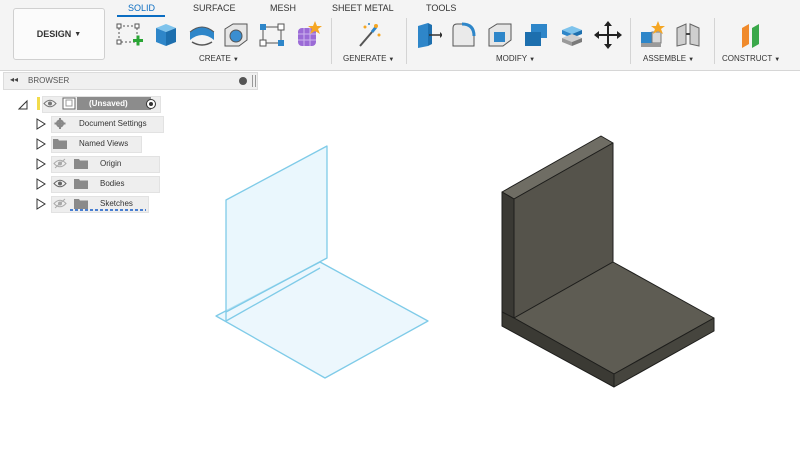  I want to click on create-sketch-icon, so click(129, 34).